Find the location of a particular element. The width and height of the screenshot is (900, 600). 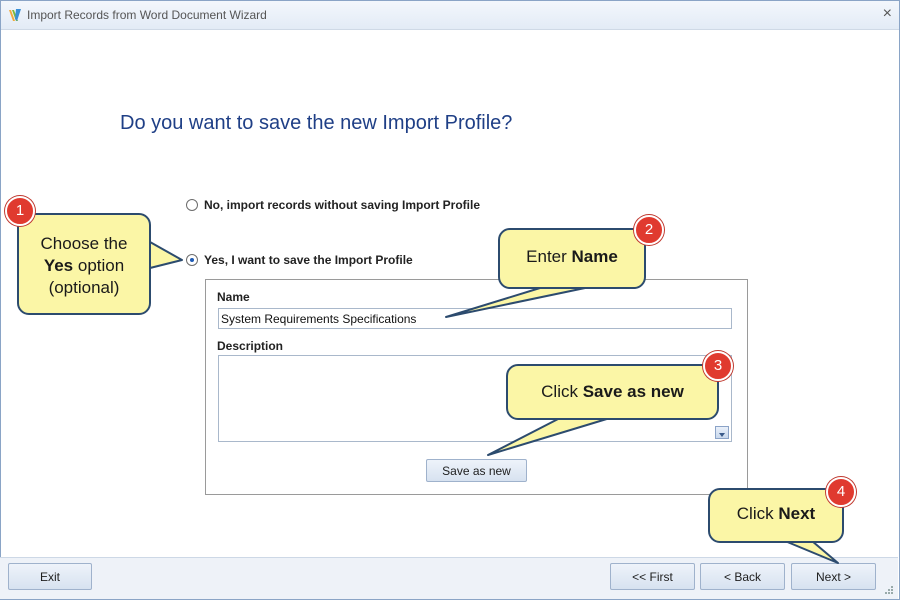

callout-3-bold: Save as new is located at coordinates (633, 391).